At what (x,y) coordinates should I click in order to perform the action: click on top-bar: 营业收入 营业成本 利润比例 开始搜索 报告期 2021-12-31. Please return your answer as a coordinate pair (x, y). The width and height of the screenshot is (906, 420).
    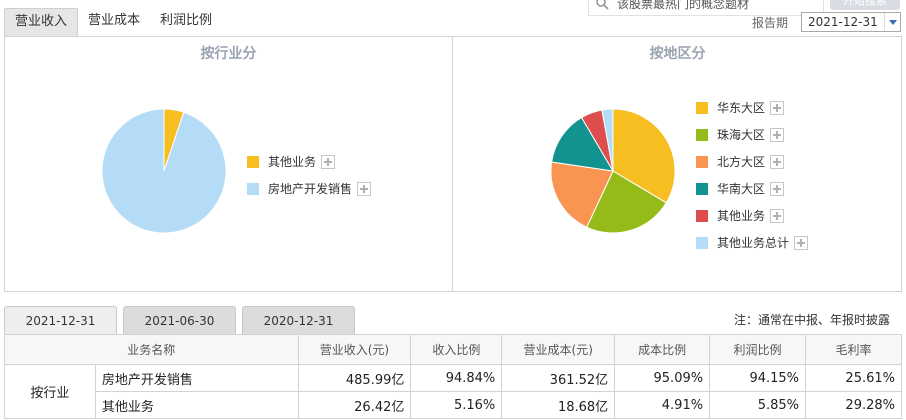
    Looking at the image, I should click on (453, 19).